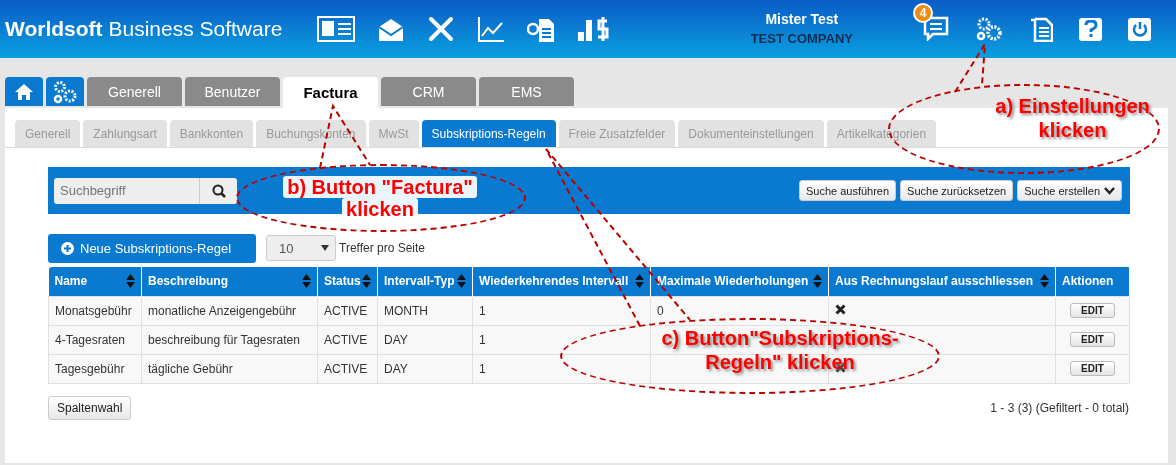  I want to click on sub-tab: Subskriptions-Regeln, so click(488, 133).